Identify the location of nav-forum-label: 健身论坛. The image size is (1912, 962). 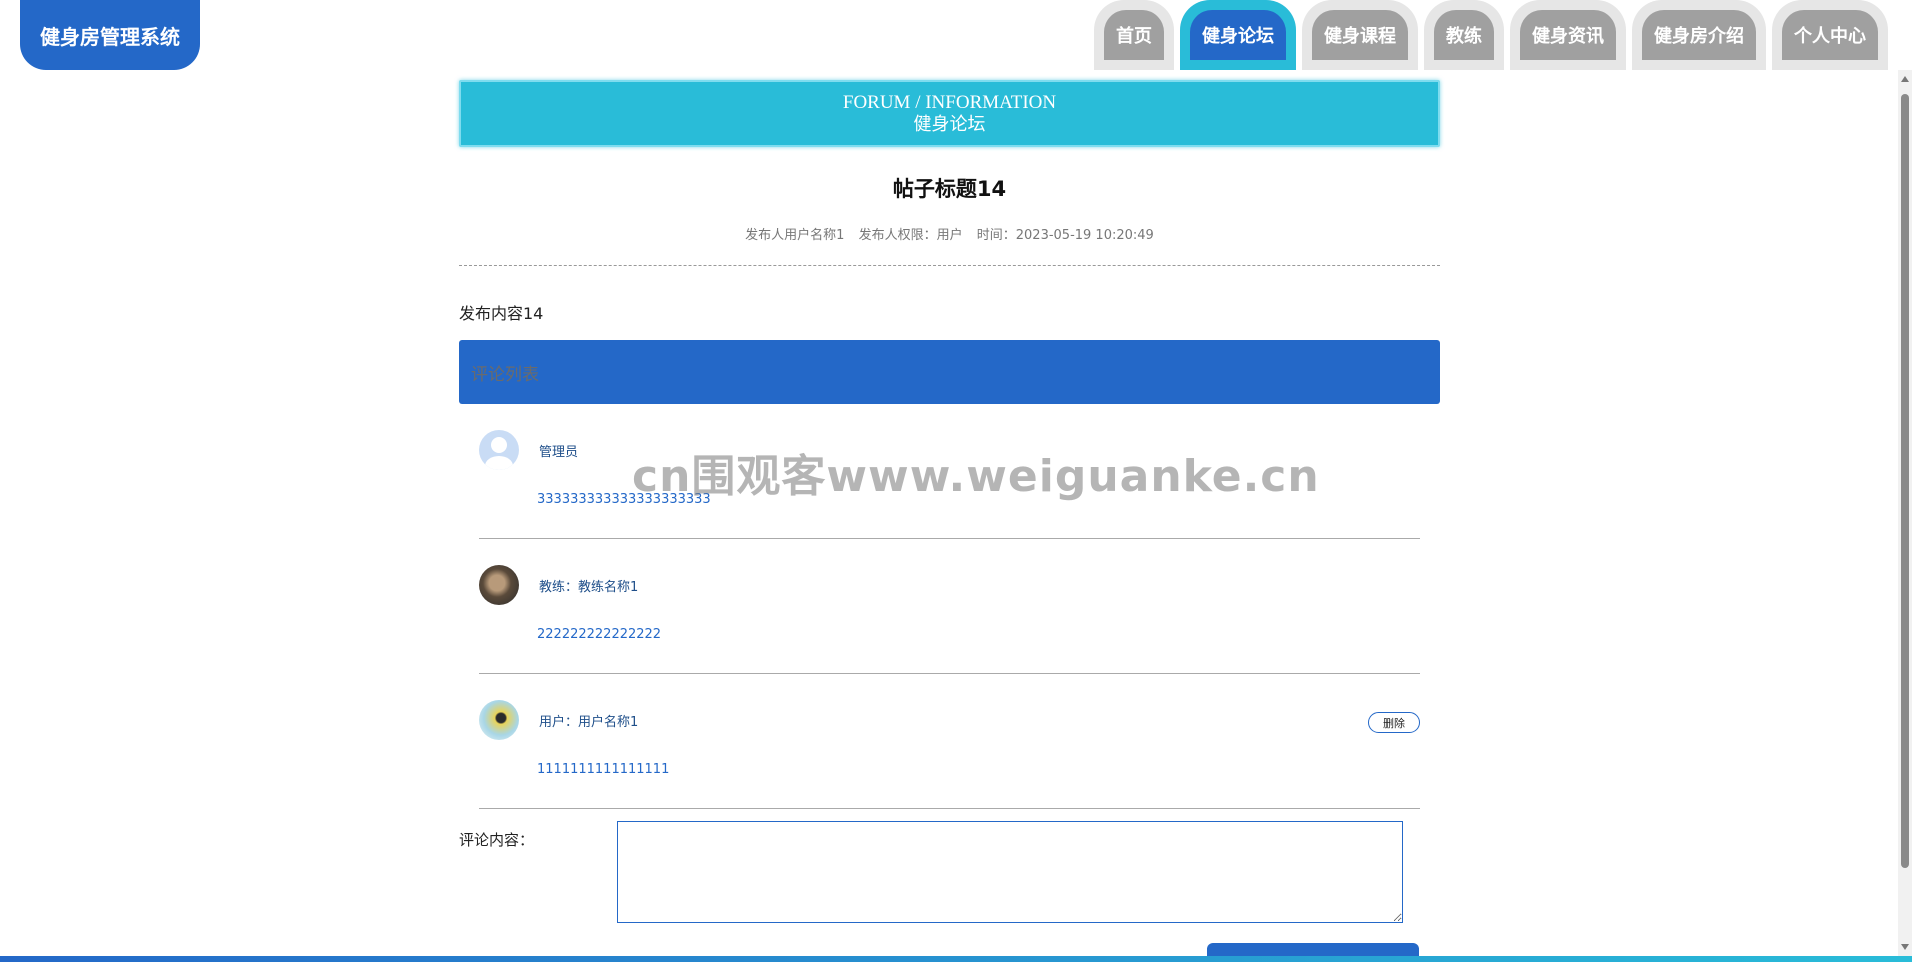
(1238, 35).